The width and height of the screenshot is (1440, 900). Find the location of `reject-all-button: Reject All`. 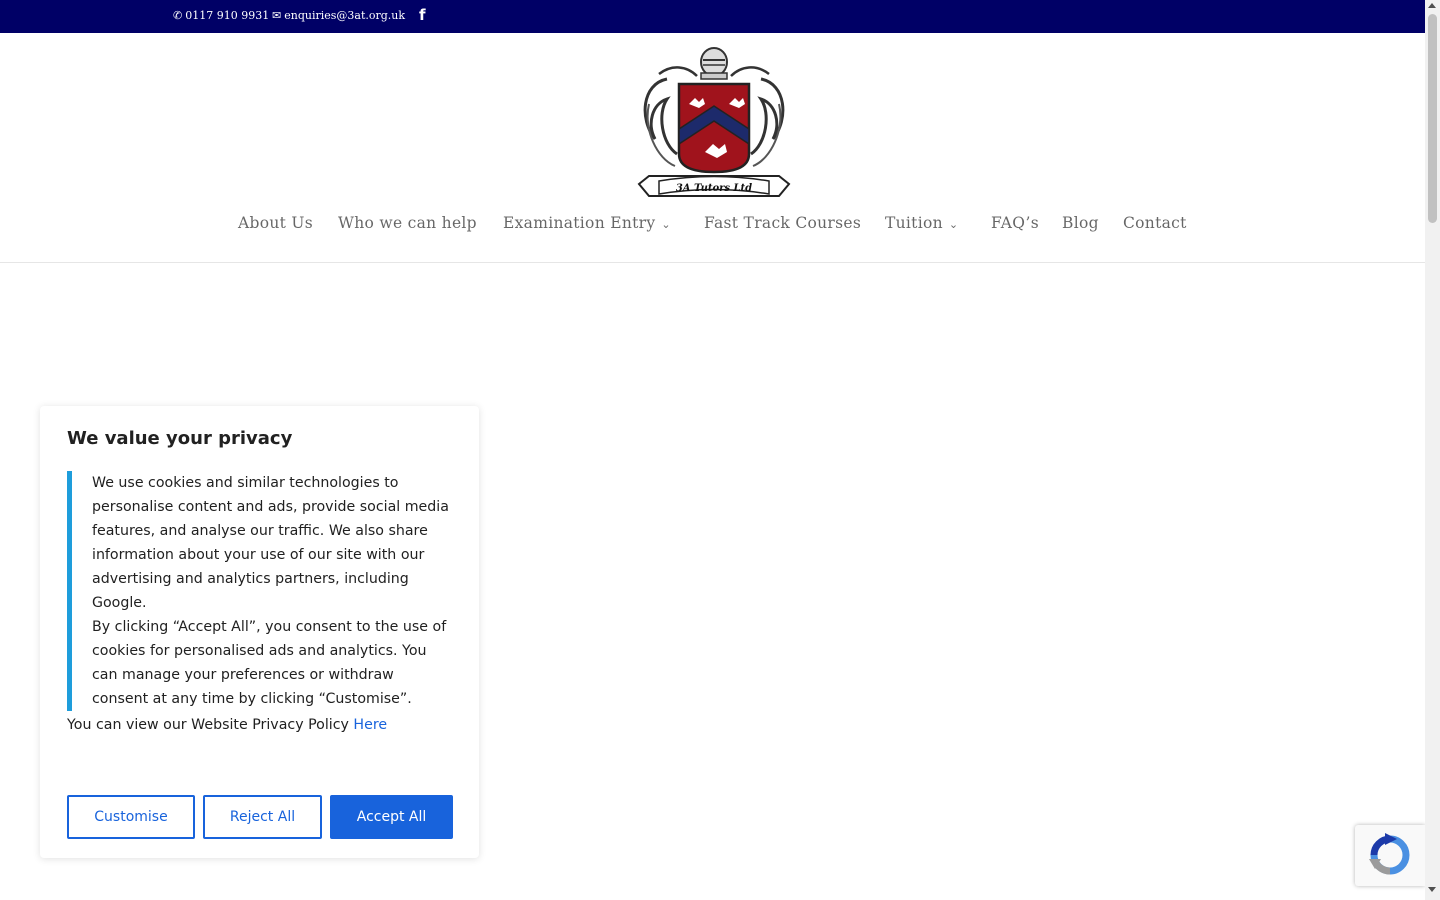

reject-all-button: Reject All is located at coordinates (262, 817).